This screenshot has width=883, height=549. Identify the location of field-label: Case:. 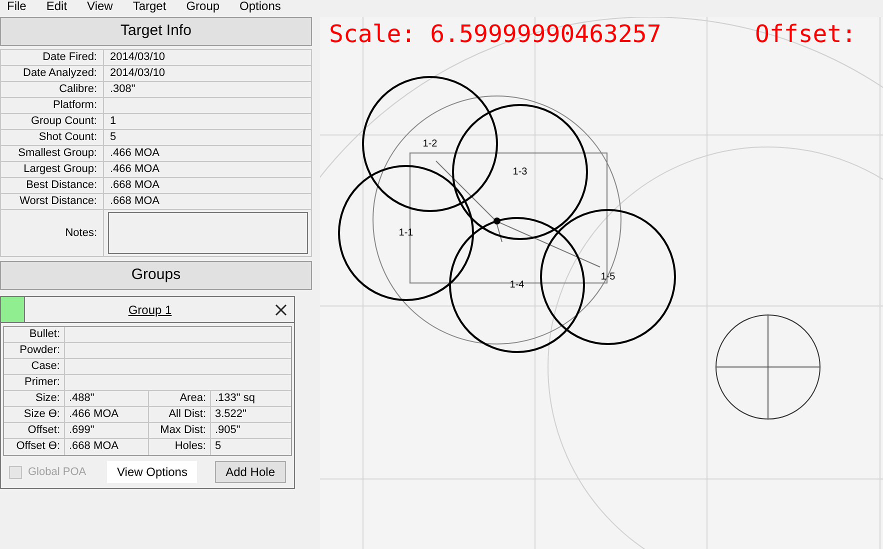
(34, 366).